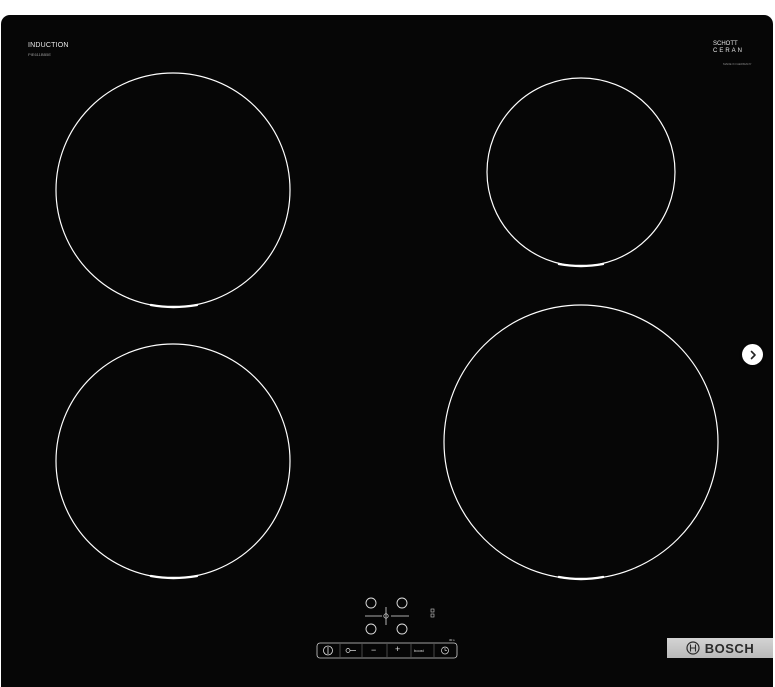 Image resolution: width=775 pixels, height=687 pixels. What do you see at coordinates (398, 649) in the screenshot?
I see `plus-control: +` at bounding box center [398, 649].